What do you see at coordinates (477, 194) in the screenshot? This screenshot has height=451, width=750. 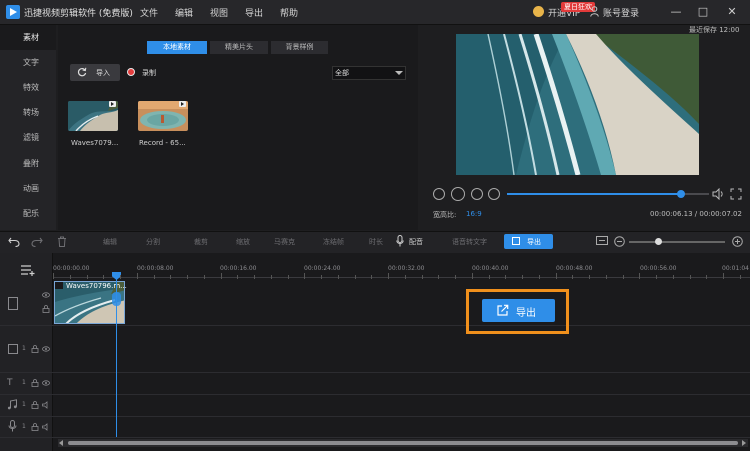 I see `stop-button` at bounding box center [477, 194].